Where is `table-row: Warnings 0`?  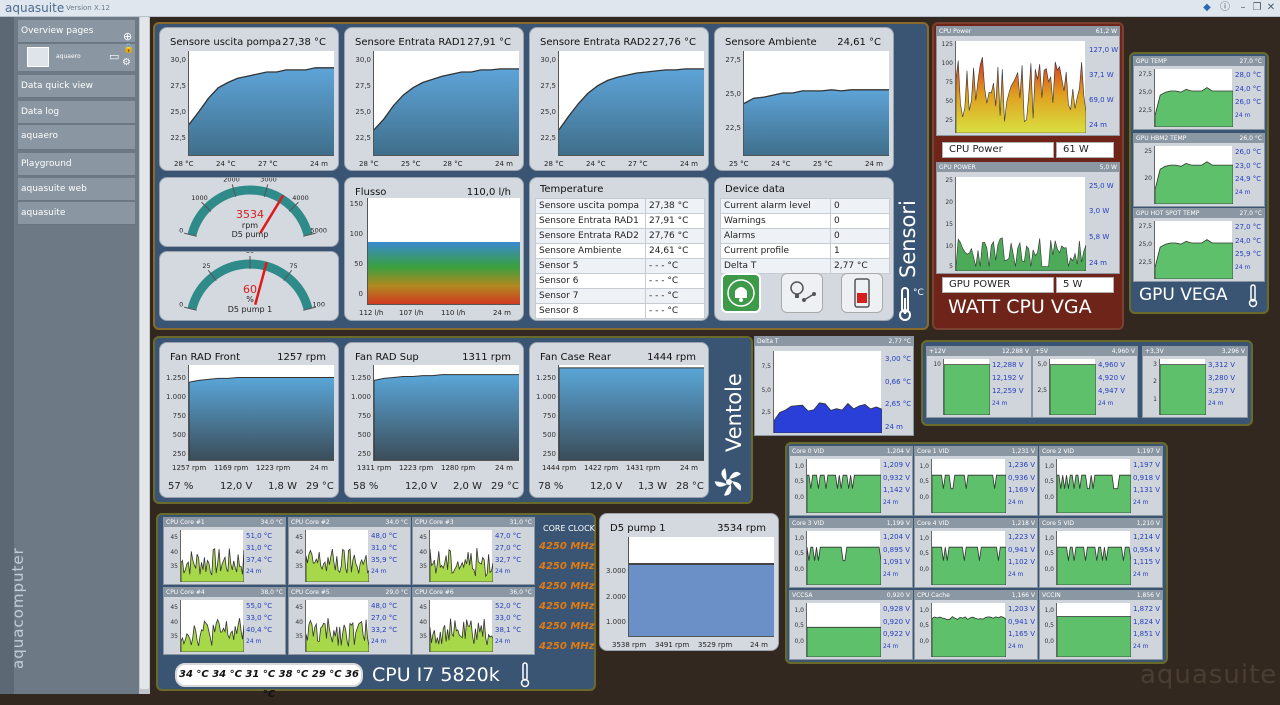 table-row: Warnings 0 is located at coordinates (805, 221).